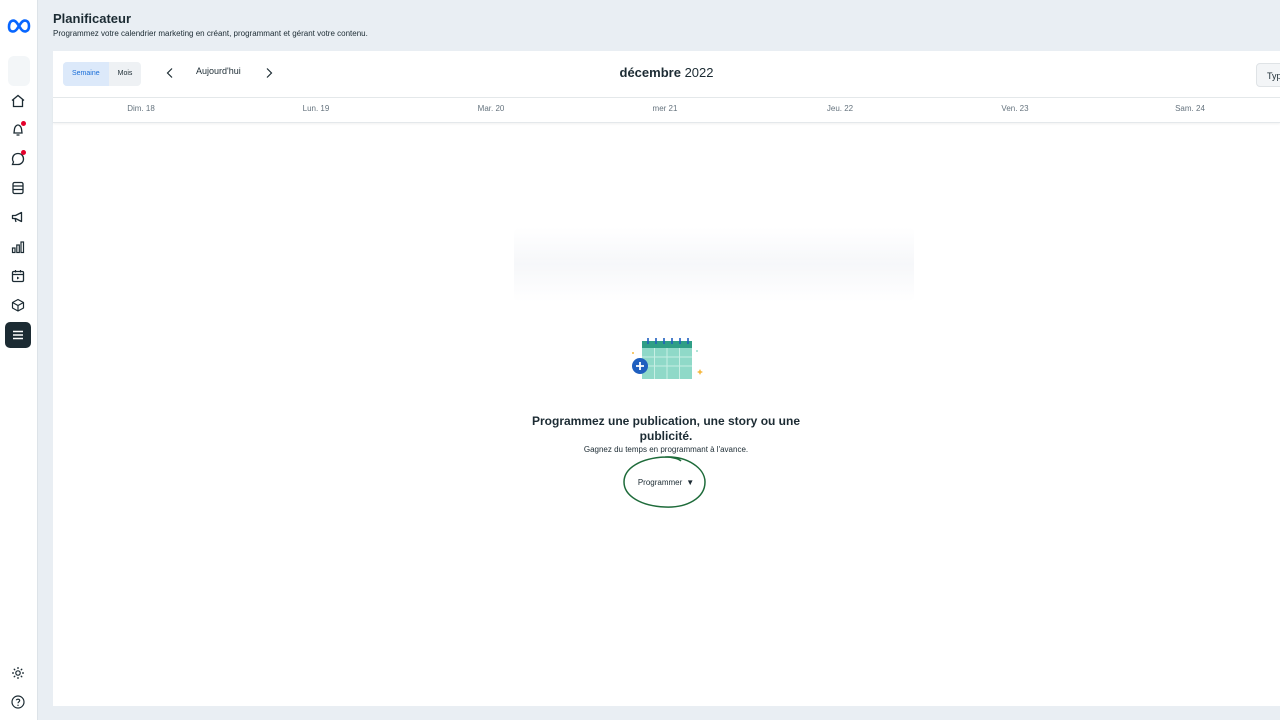 The width and height of the screenshot is (1280, 720). What do you see at coordinates (23, 123) in the screenshot?
I see `notification-badge` at bounding box center [23, 123].